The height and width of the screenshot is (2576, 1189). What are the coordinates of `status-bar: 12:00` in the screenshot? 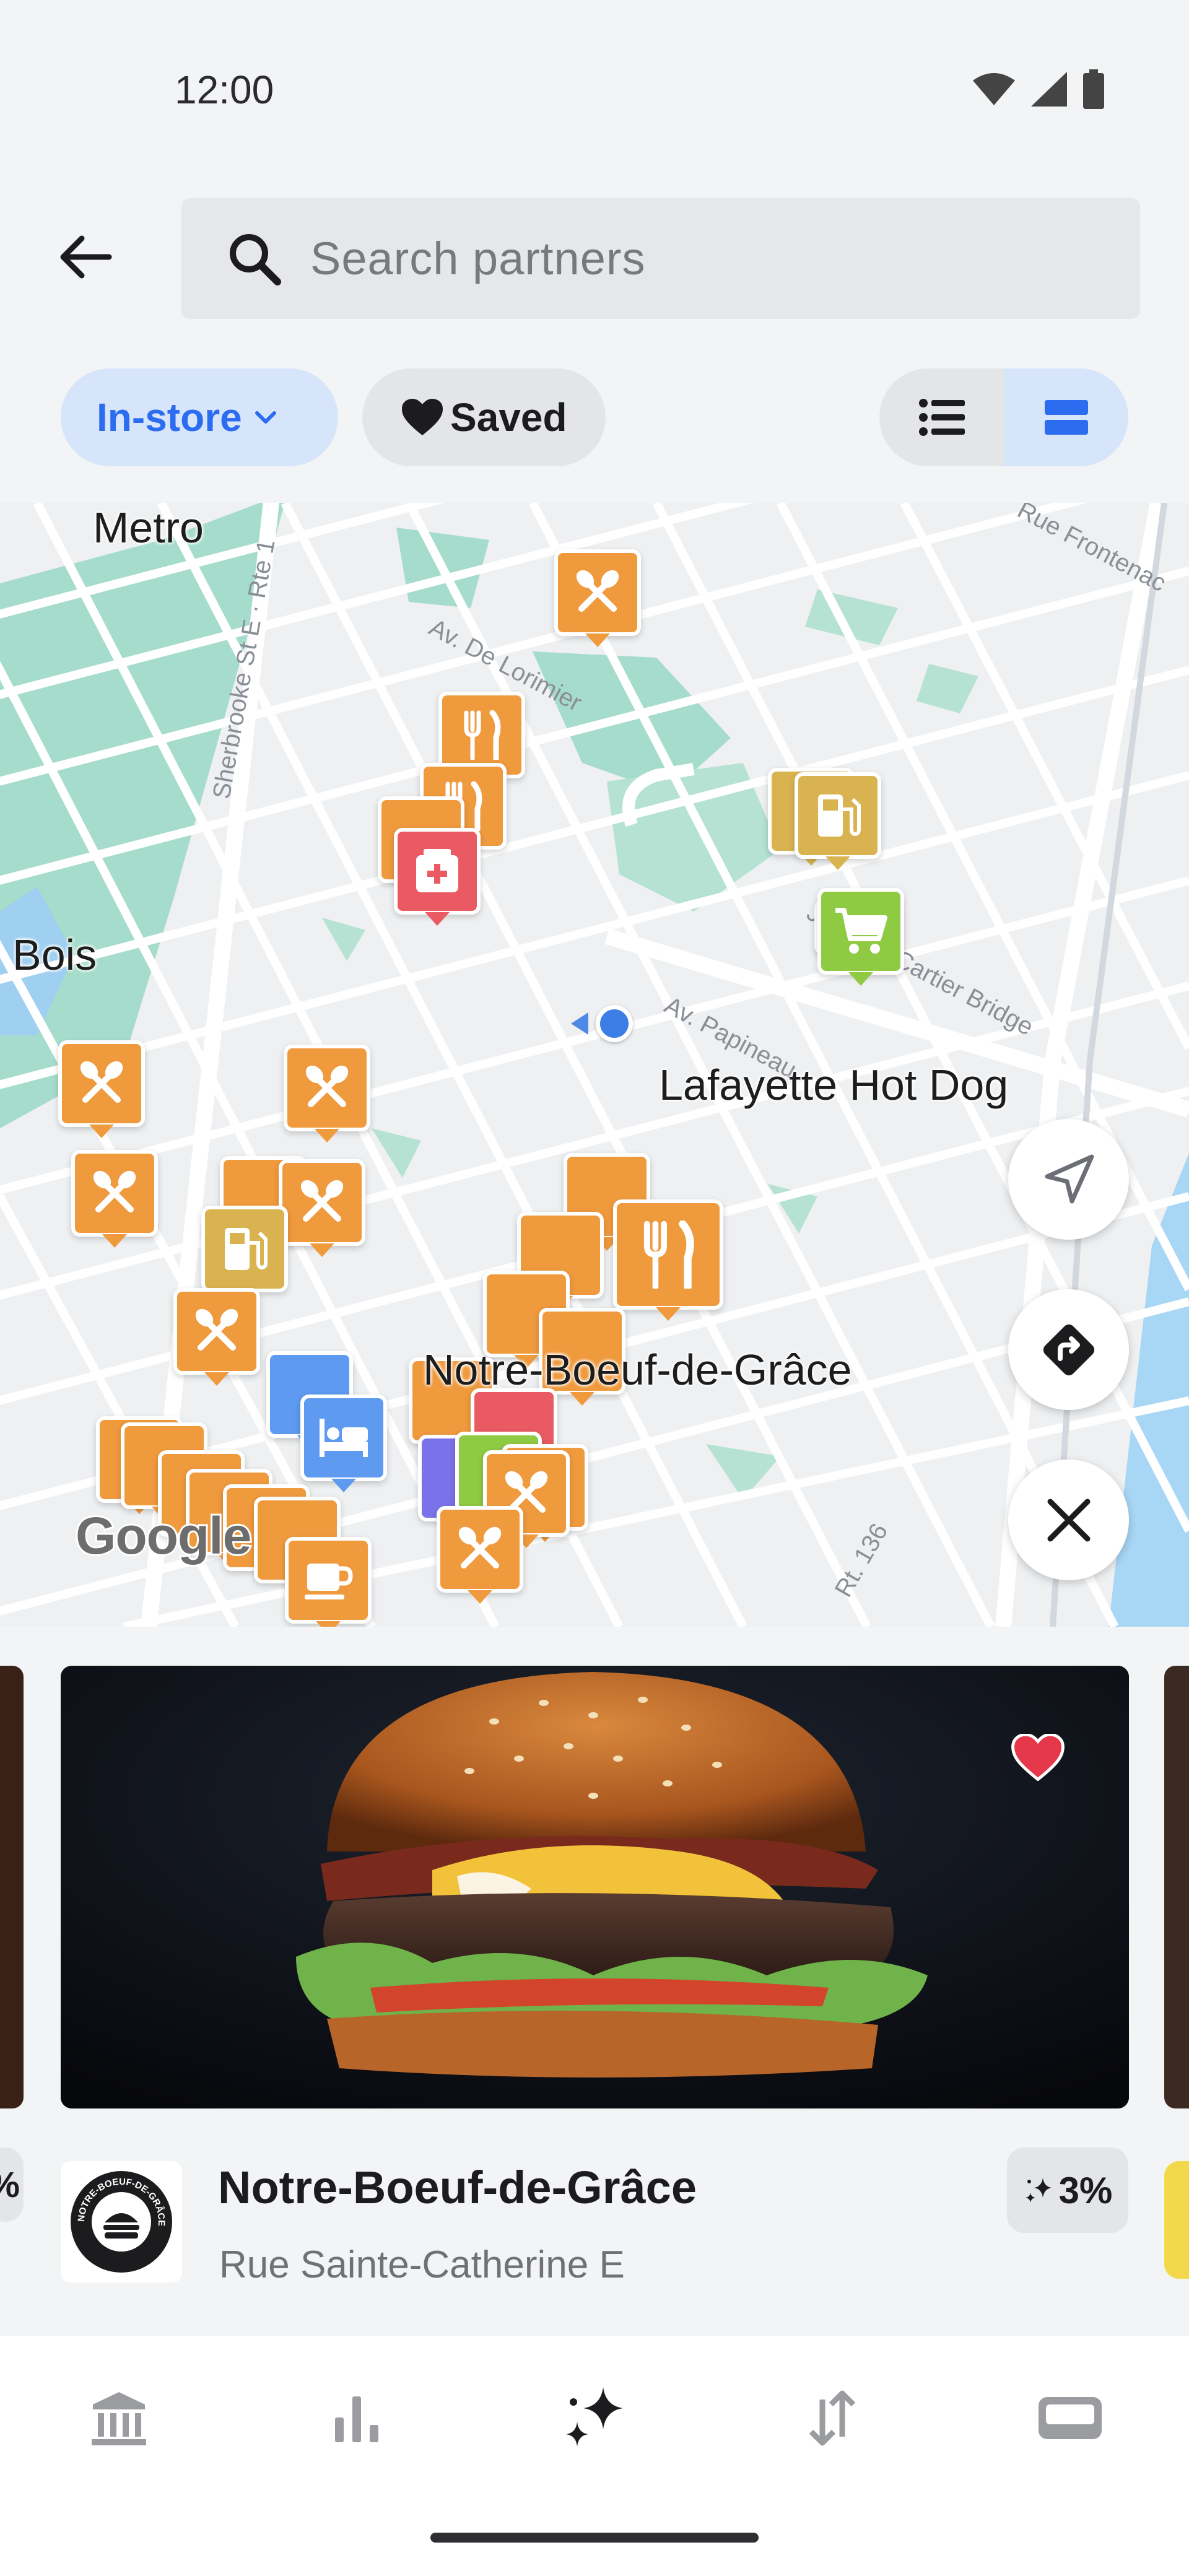 It's located at (594, 90).